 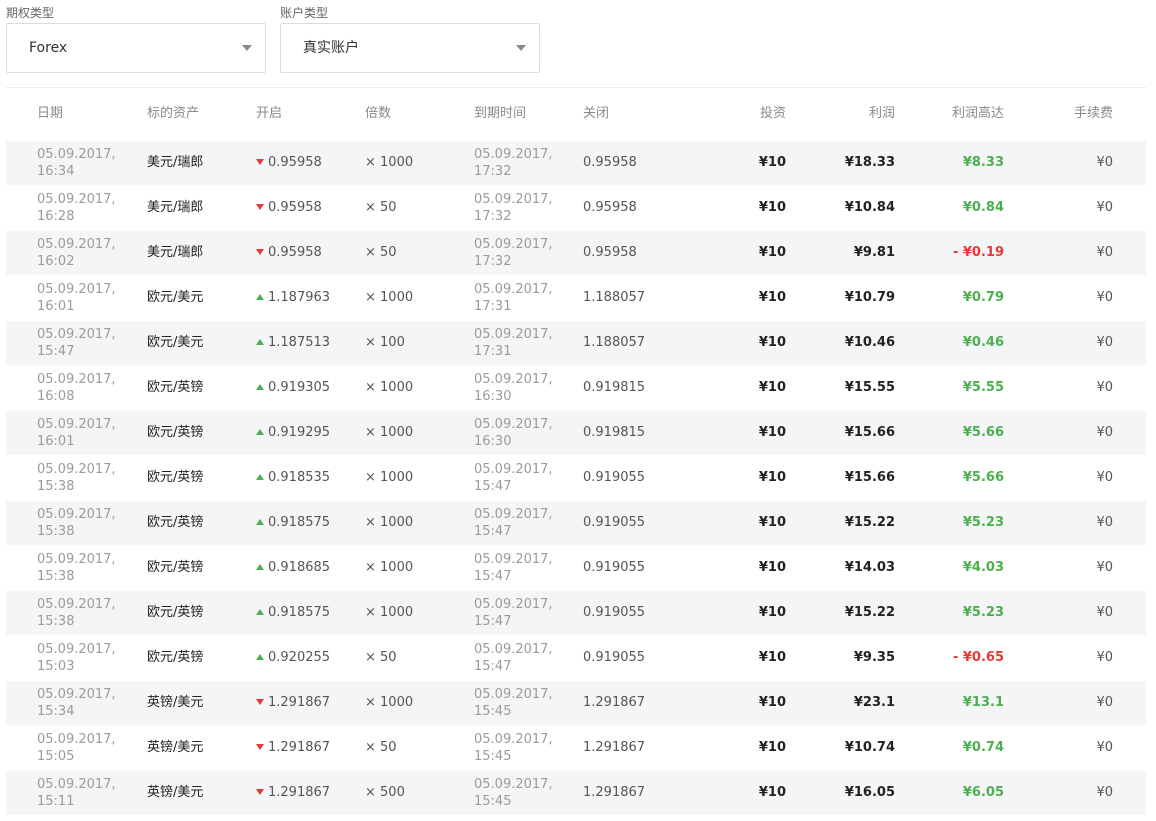 What do you see at coordinates (983, 207) in the screenshot?
I see `trade-profit-up-to: ¥0.84` at bounding box center [983, 207].